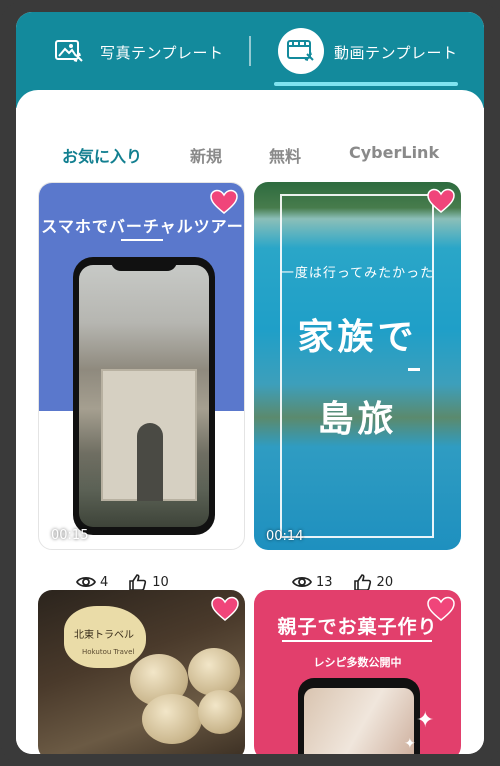 This screenshot has width=500, height=766. I want to click on view-count: 4, so click(104, 582).